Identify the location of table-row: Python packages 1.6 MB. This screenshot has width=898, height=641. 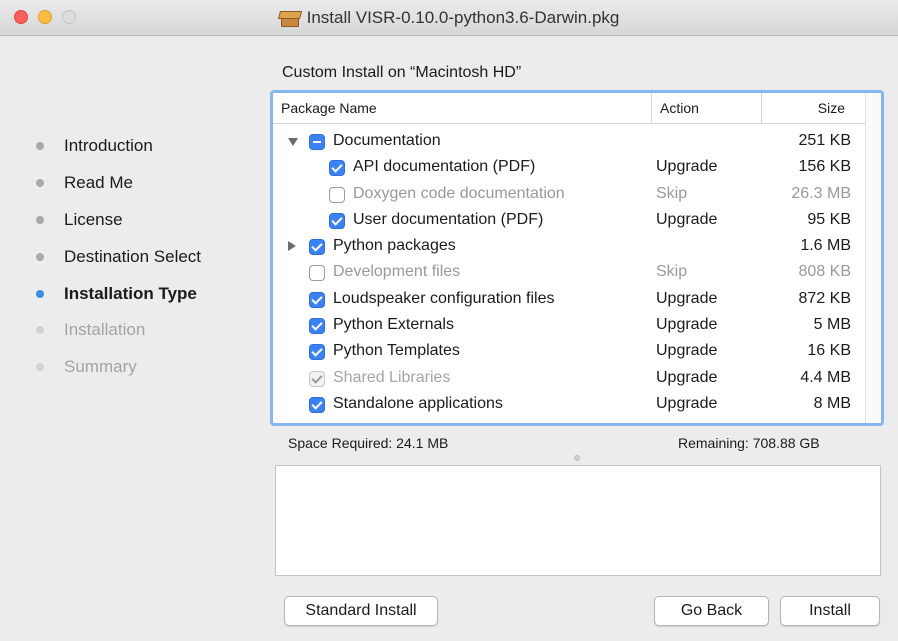
(569, 247).